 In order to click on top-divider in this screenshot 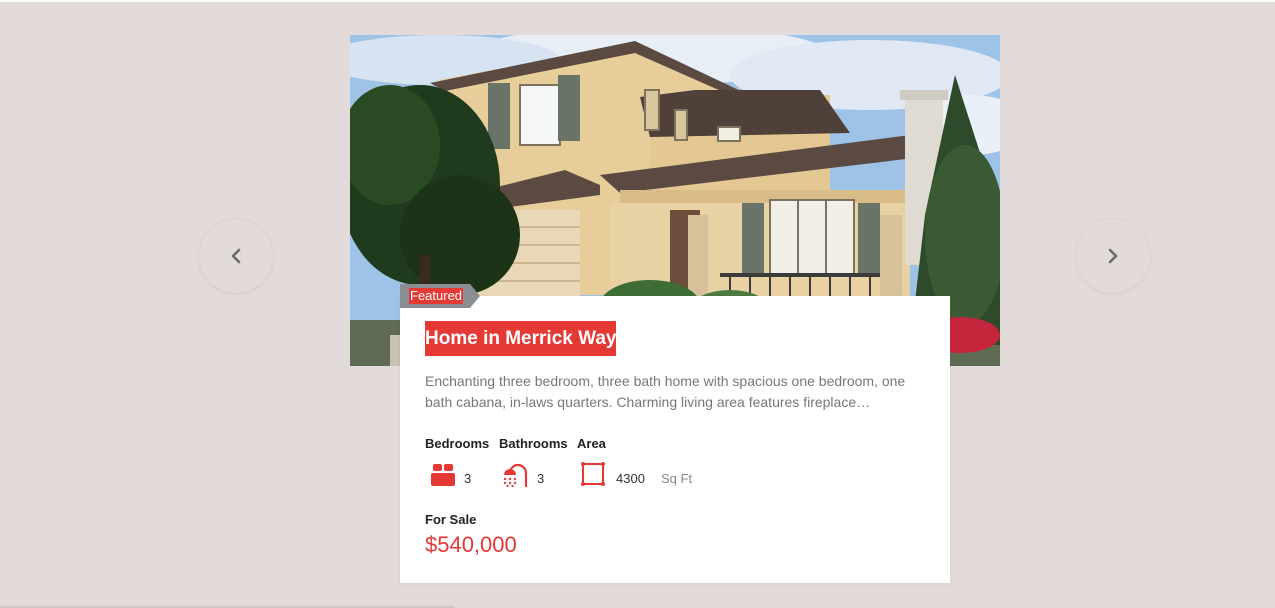, I will do `click(637, 1)`.